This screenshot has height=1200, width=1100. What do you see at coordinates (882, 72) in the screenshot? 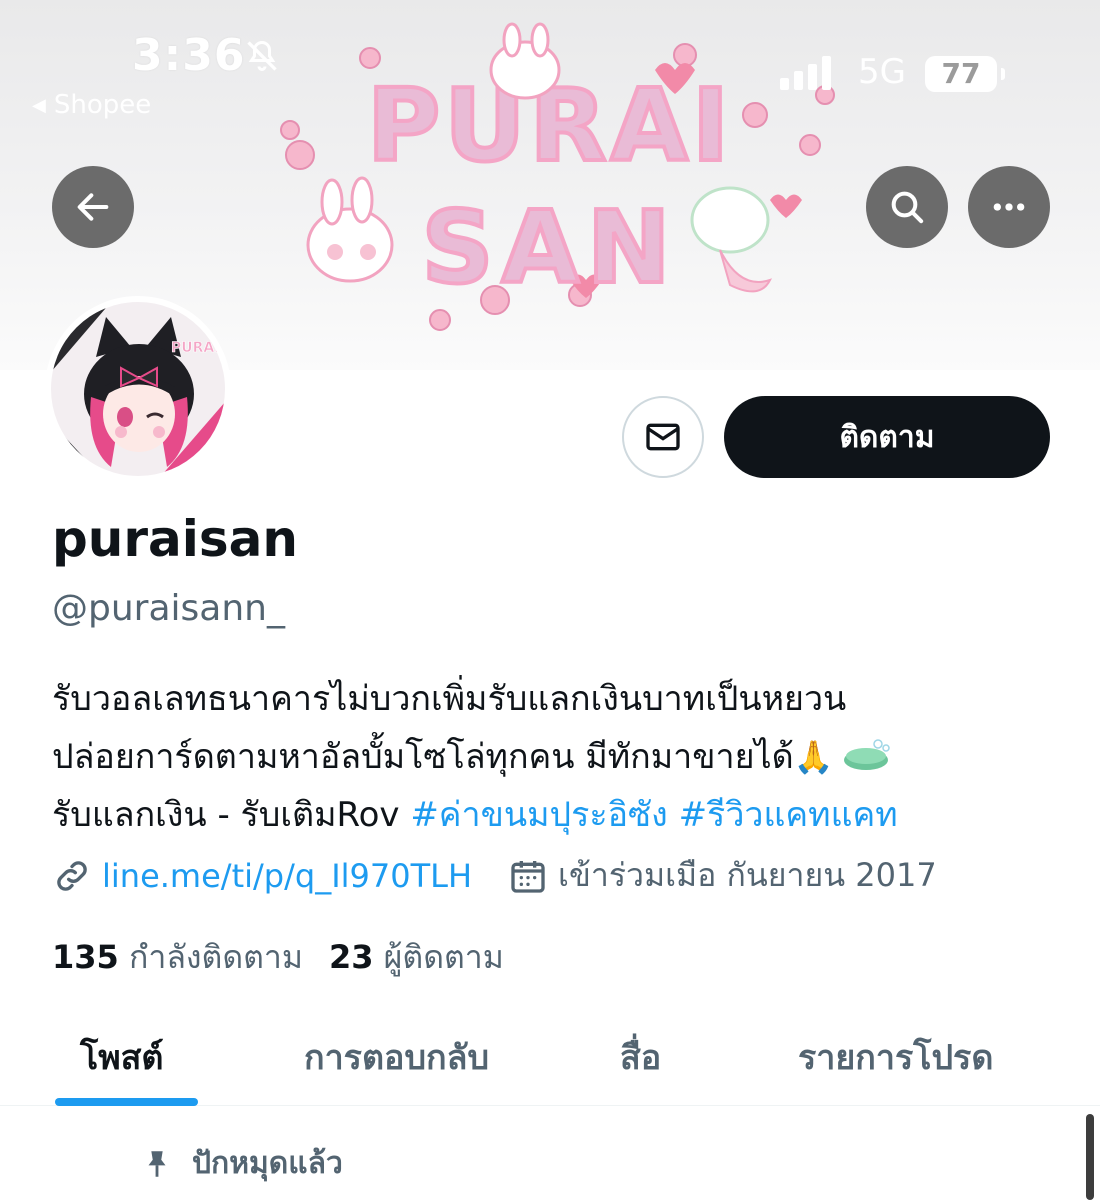
I see `network-label: 5G` at bounding box center [882, 72].